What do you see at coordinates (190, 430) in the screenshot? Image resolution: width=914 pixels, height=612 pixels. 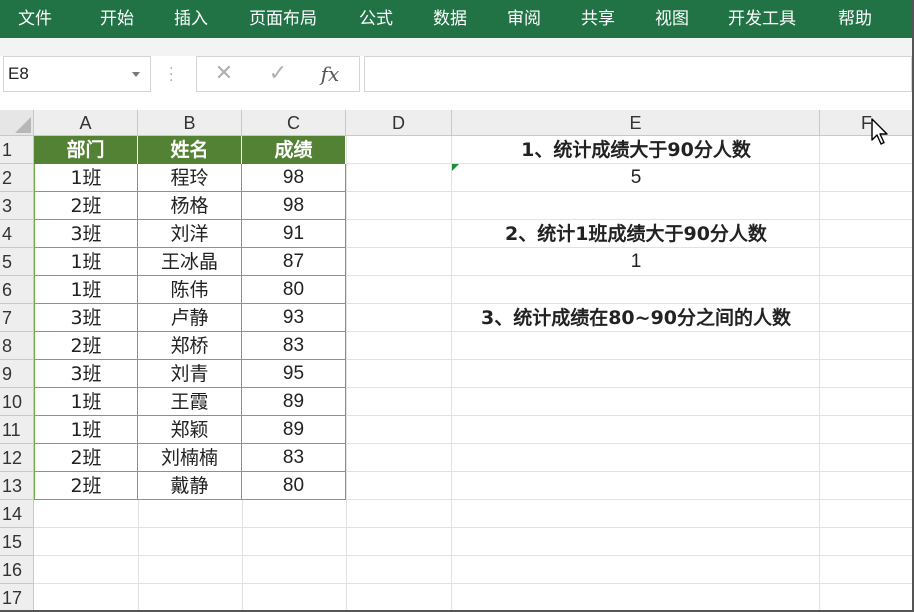 I see `name-cell: 郑颖` at bounding box center [190, 430].